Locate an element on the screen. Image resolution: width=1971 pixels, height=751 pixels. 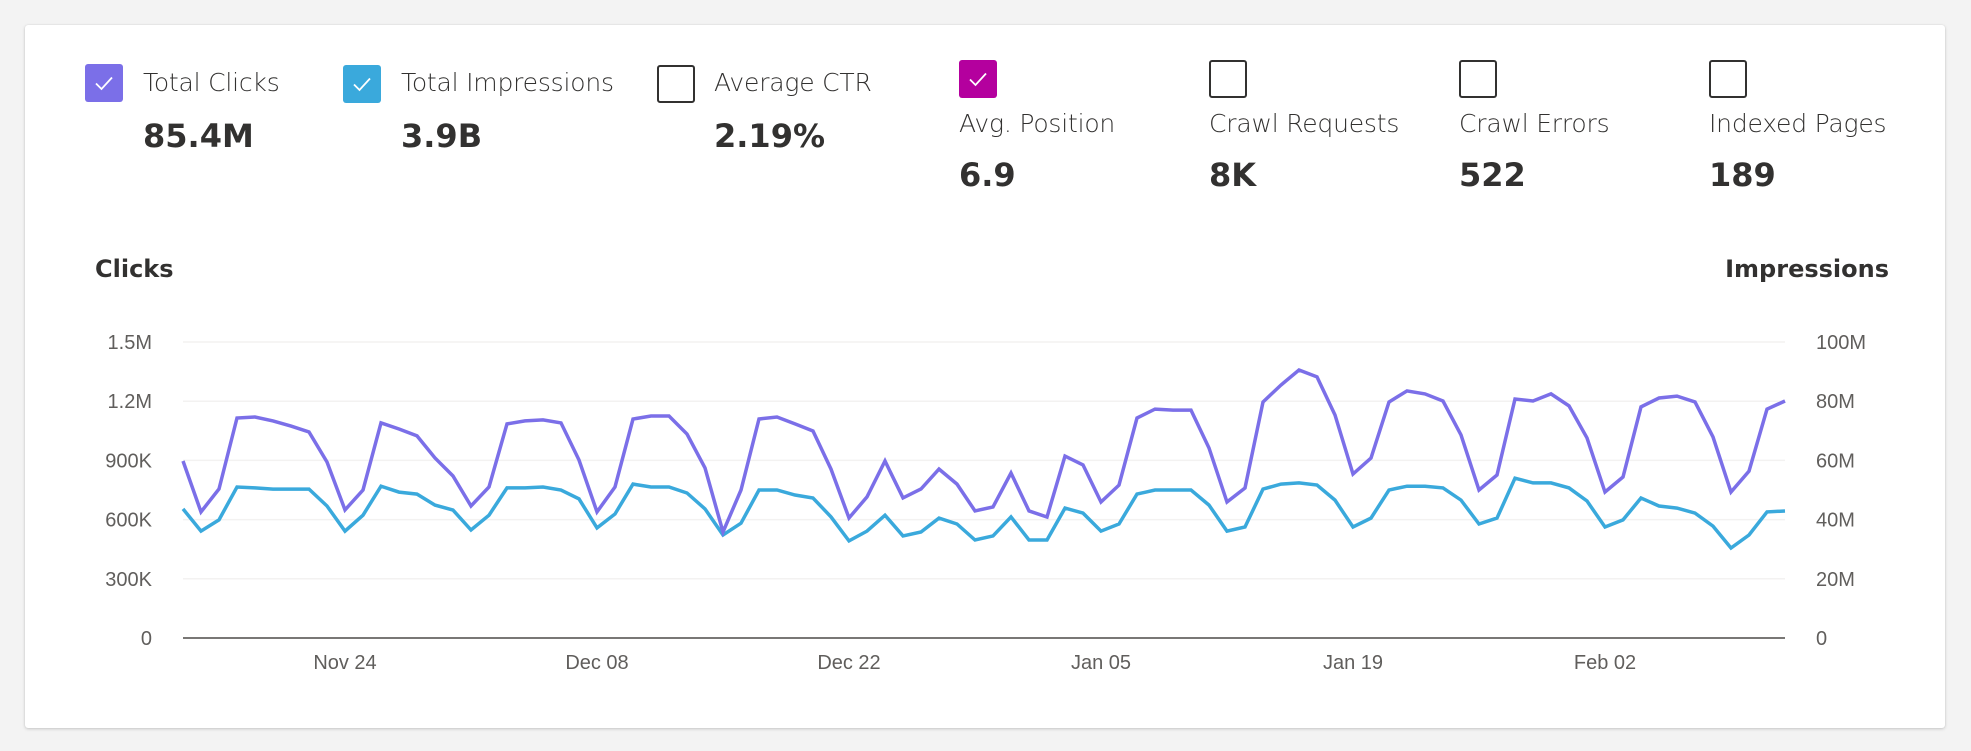
y-left-tick-label: 0 is located at coordinates (146, 639).